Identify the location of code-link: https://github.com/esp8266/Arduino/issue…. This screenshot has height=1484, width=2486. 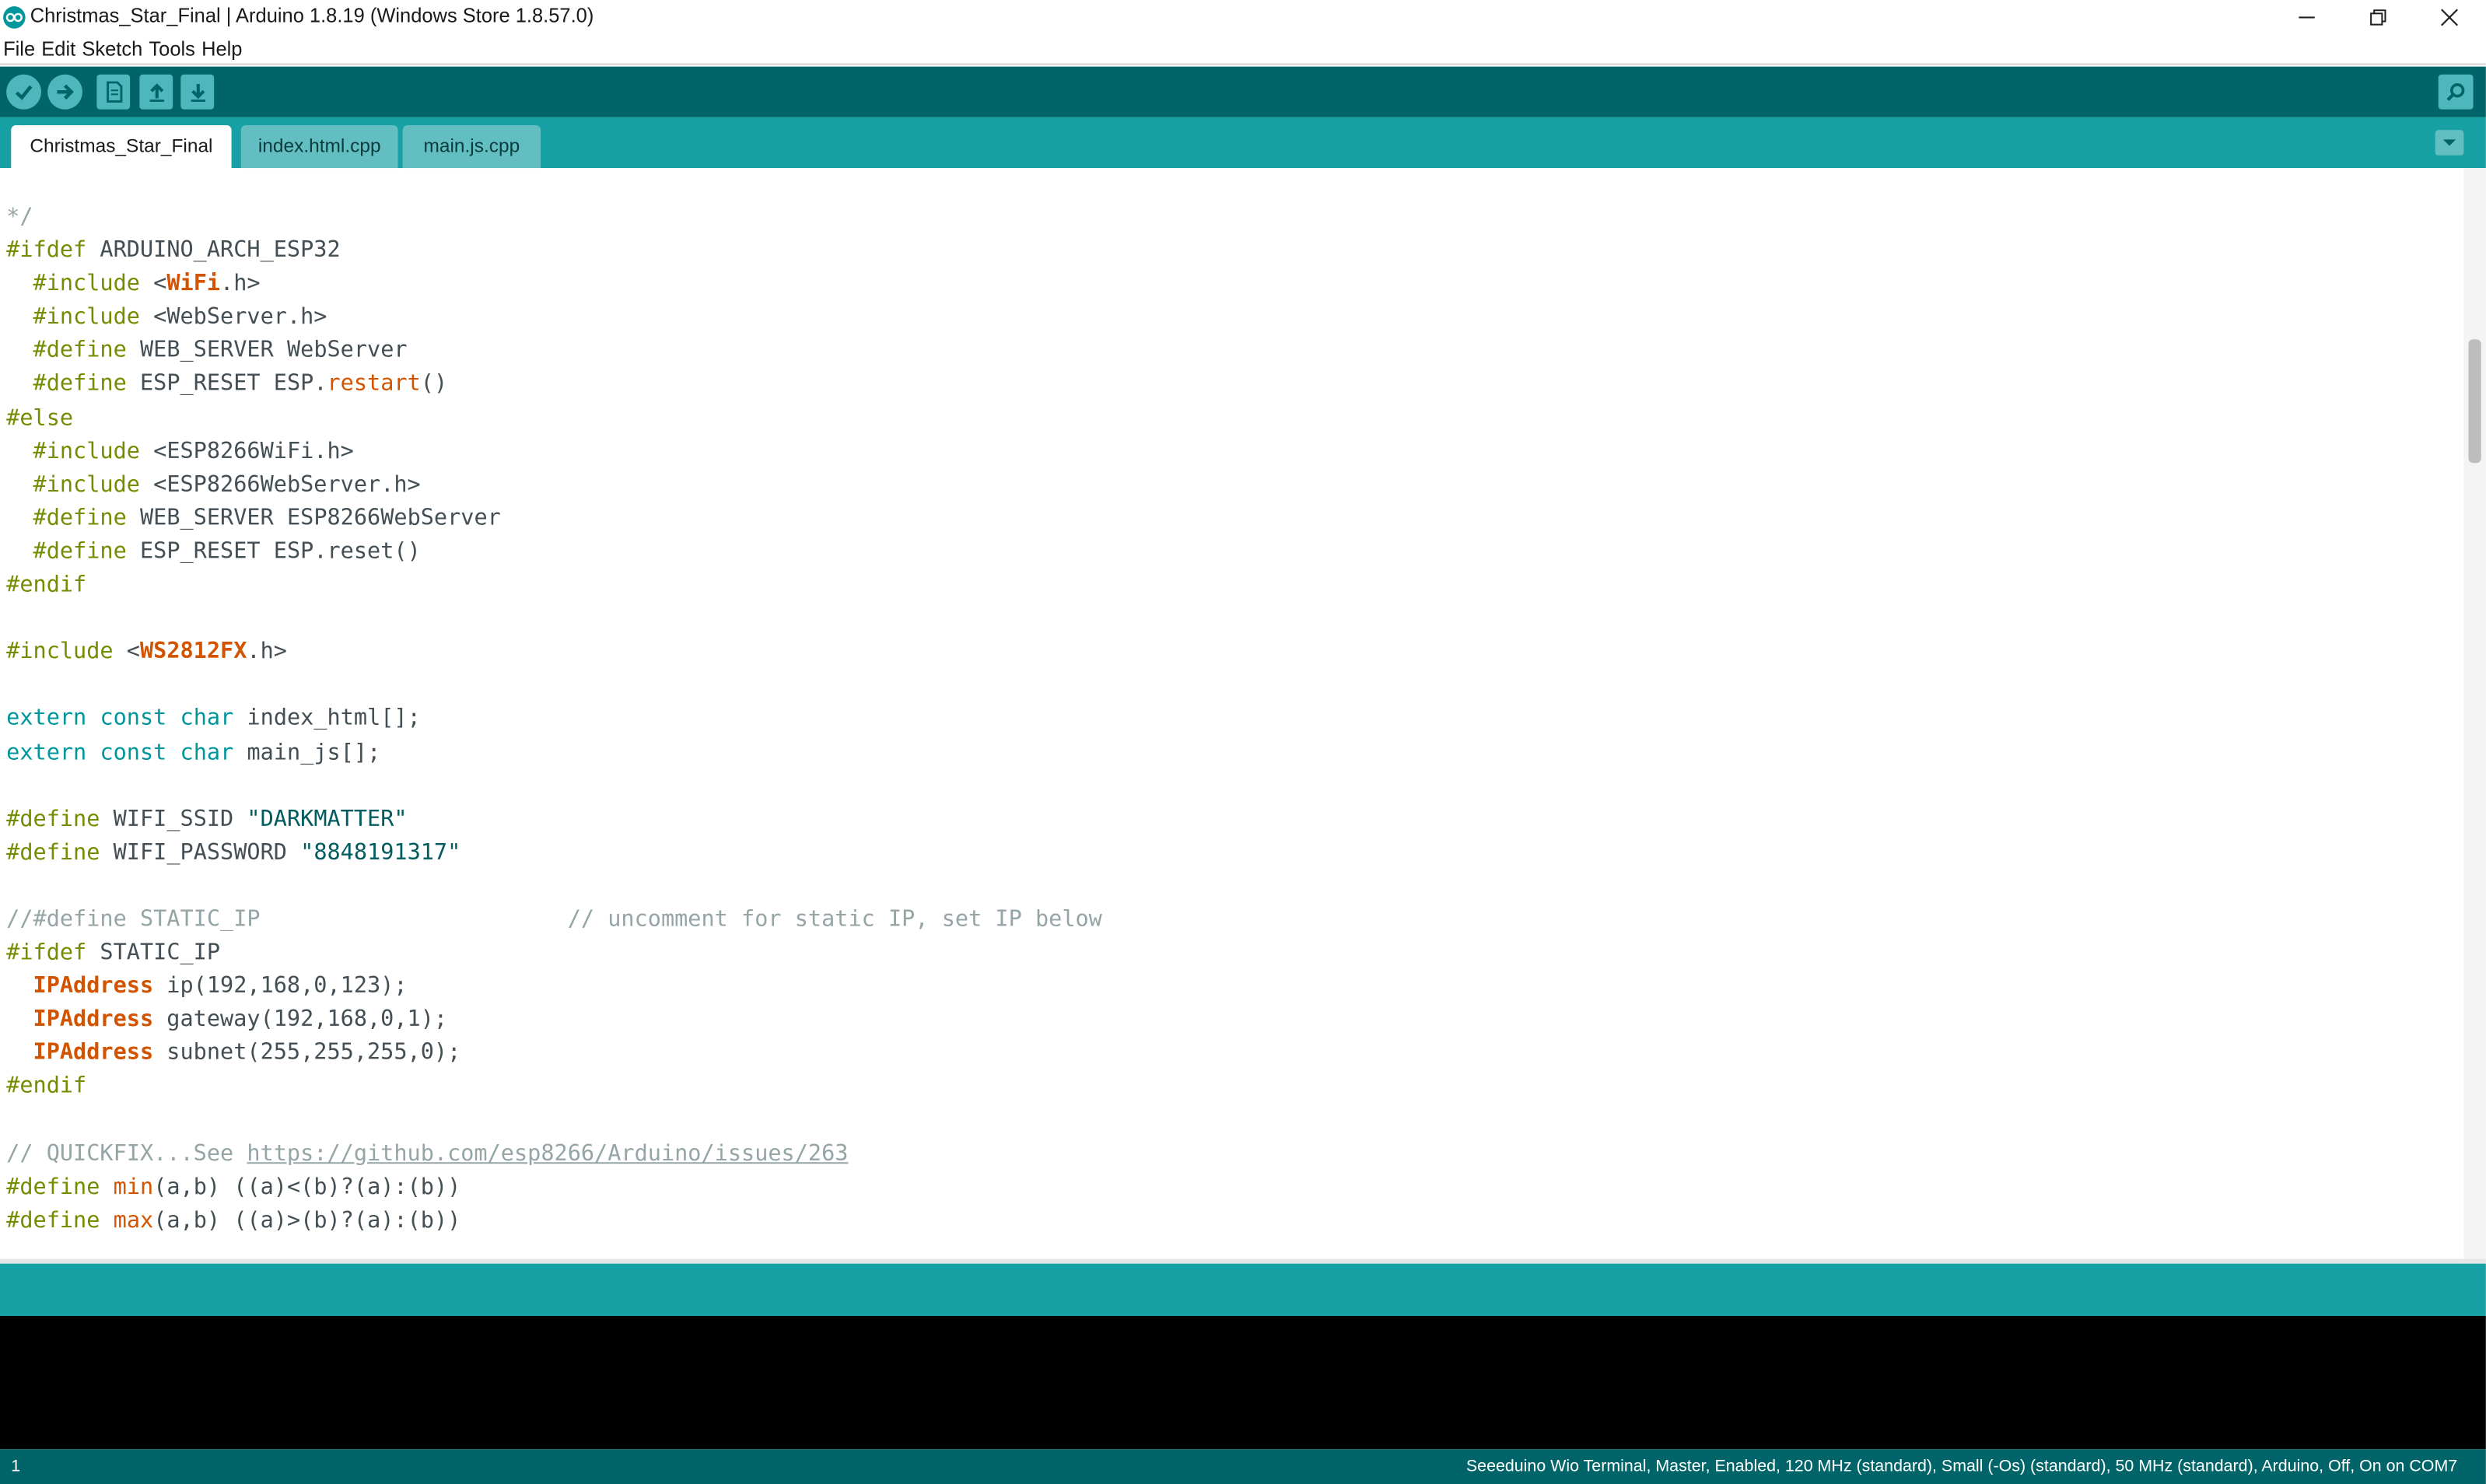
(547, 1154).